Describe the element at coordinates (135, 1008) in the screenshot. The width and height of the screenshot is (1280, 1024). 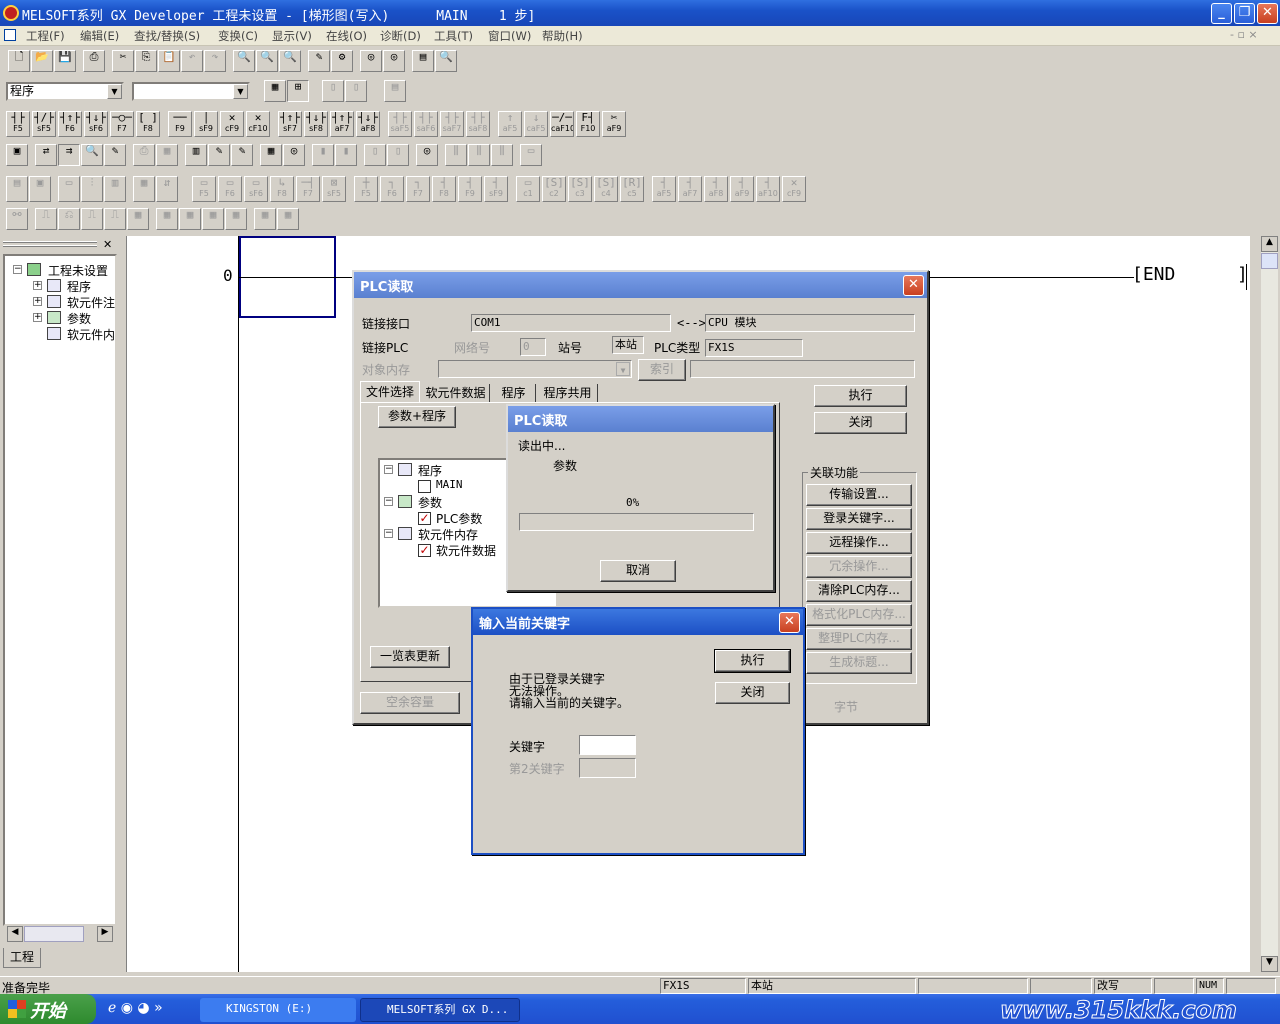
I see `quicklaunch-icons: ℯ ◉ ◕ »` at that location.